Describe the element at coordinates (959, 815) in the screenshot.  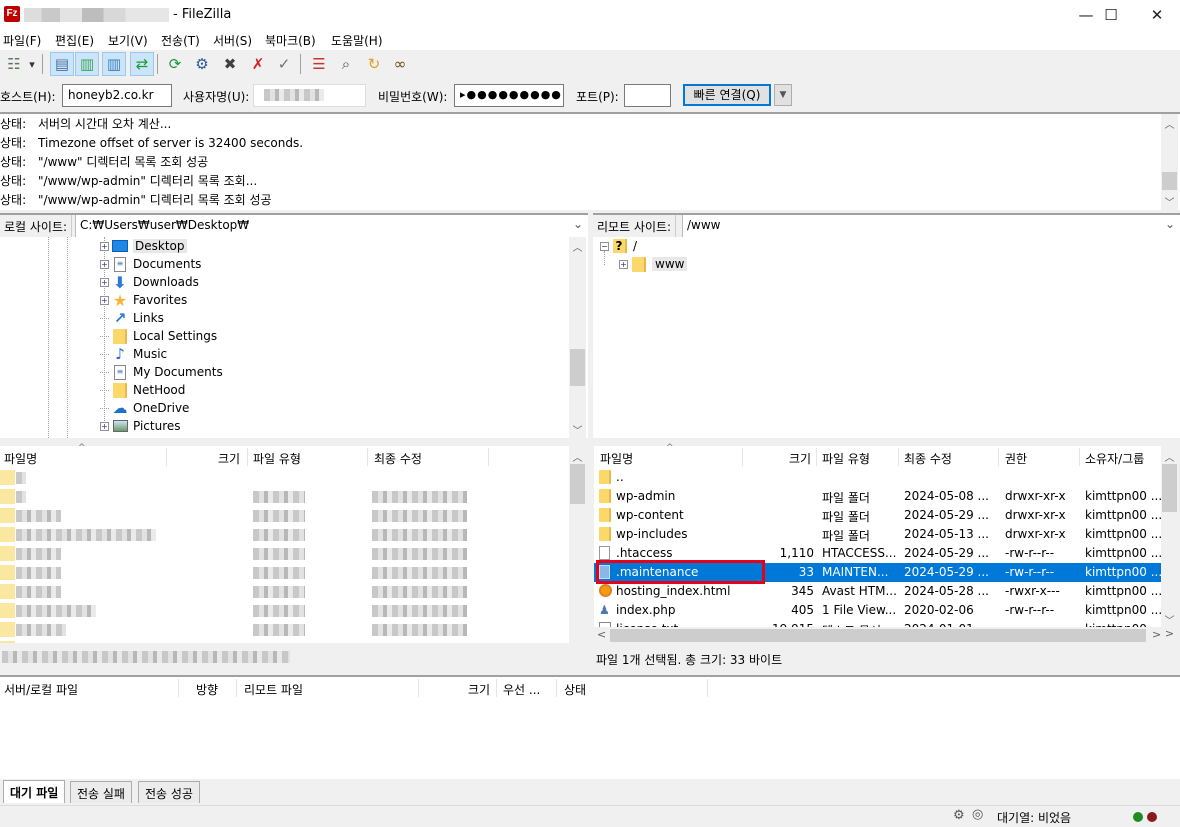
I see `settings-gear-icon: ⚙` at that location.